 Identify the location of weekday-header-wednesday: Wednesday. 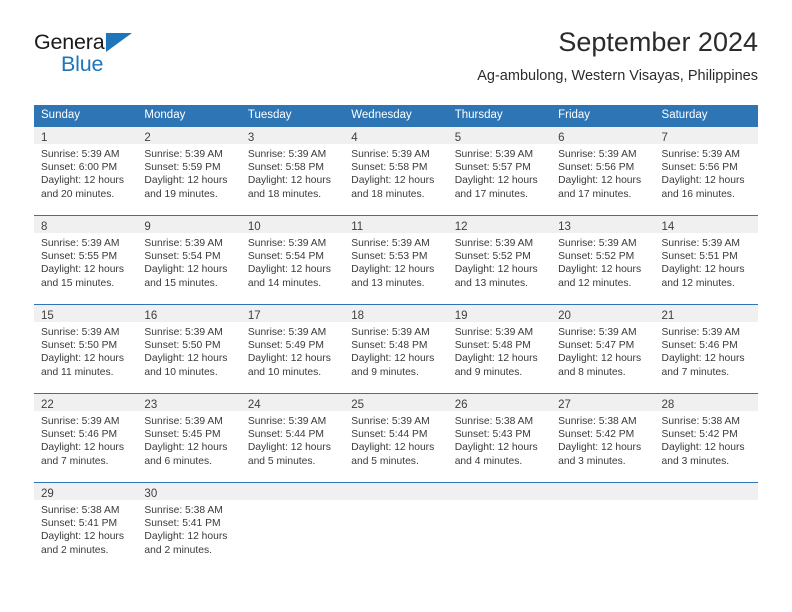
(396, 115).